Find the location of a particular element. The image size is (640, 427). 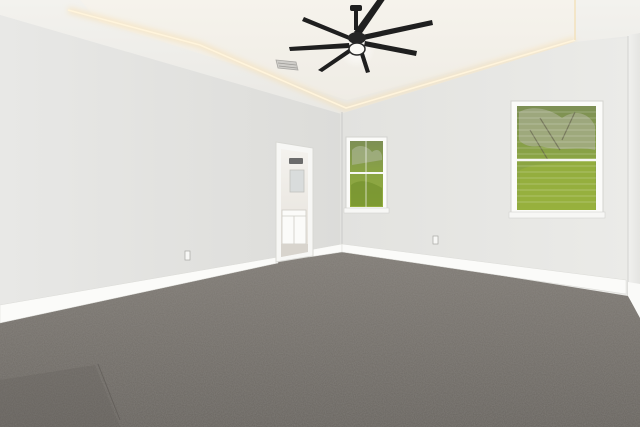

fan-motor-housing is located at coordinates (357, 38).